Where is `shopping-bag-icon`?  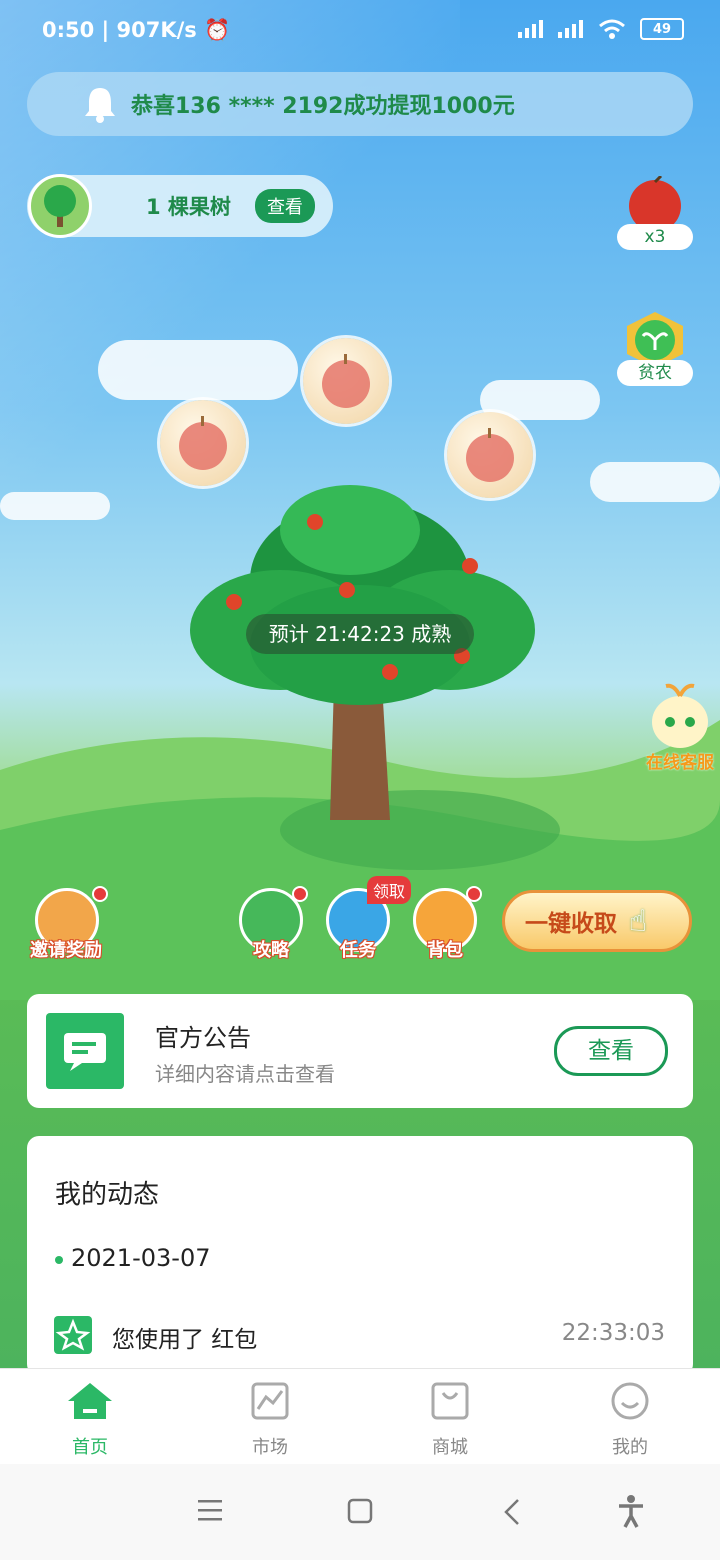 shopping-bag-icon is located at coordinates (450, 1401).